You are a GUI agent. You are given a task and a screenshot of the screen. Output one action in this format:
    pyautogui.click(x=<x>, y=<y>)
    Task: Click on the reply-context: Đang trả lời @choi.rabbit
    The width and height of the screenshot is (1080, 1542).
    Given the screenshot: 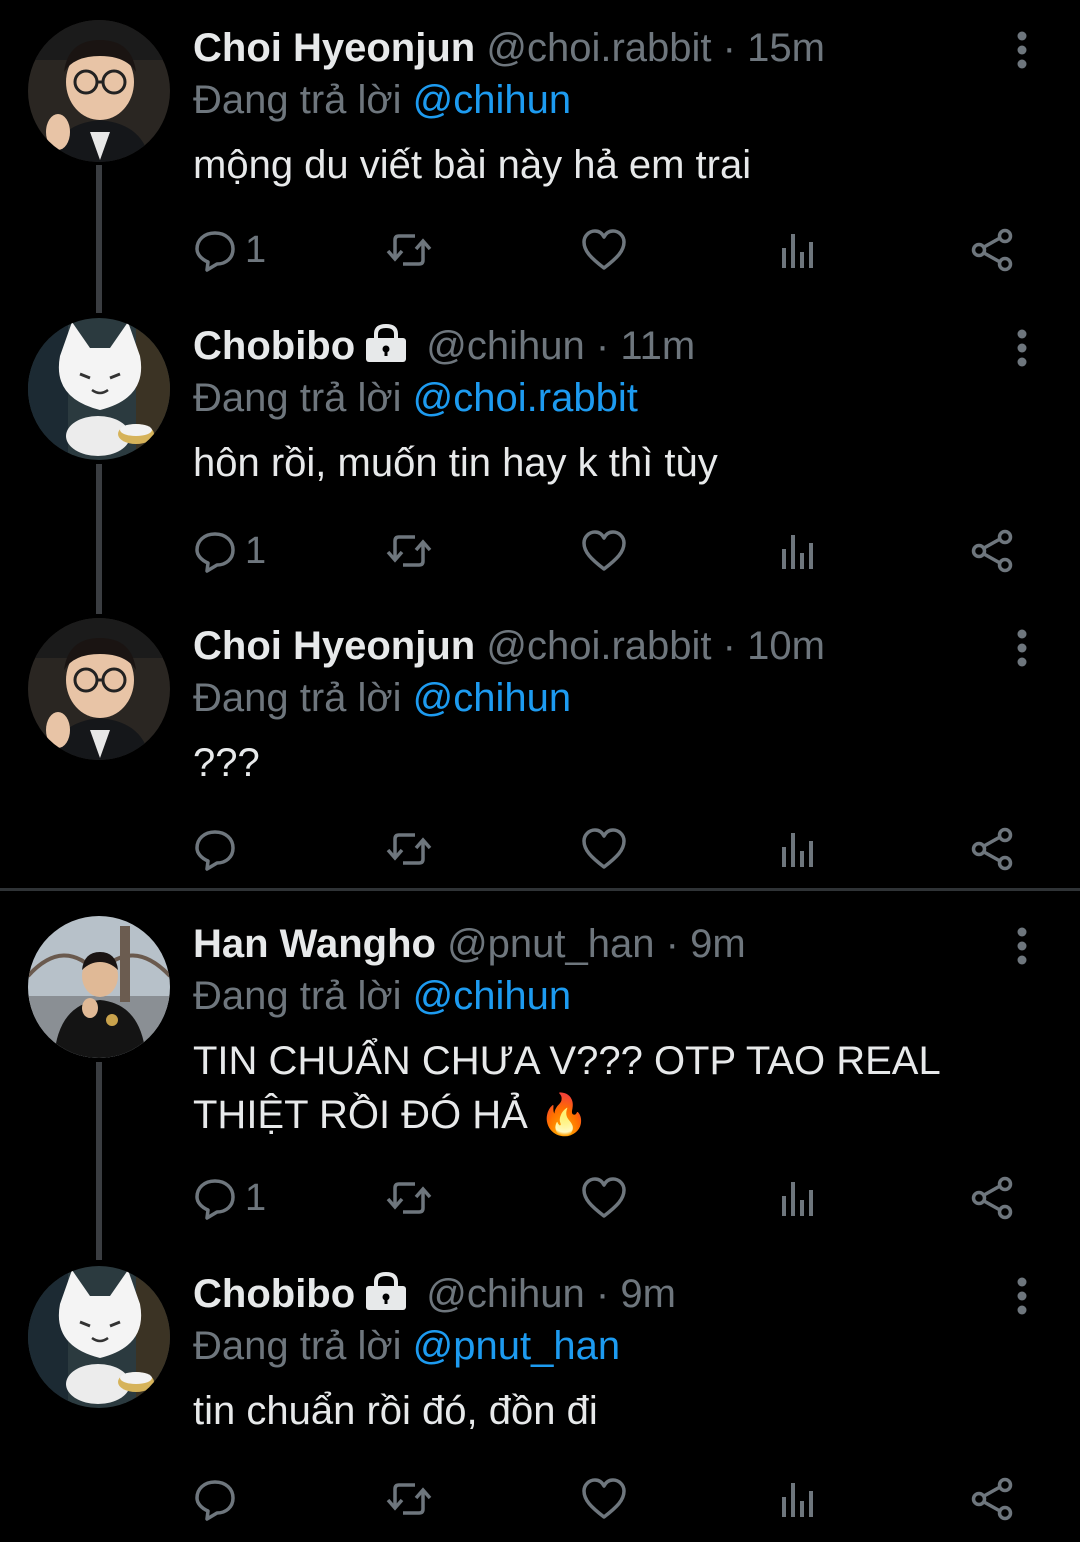 What is the action you would take?
    pyautogui.click(x=415, y=398)
    